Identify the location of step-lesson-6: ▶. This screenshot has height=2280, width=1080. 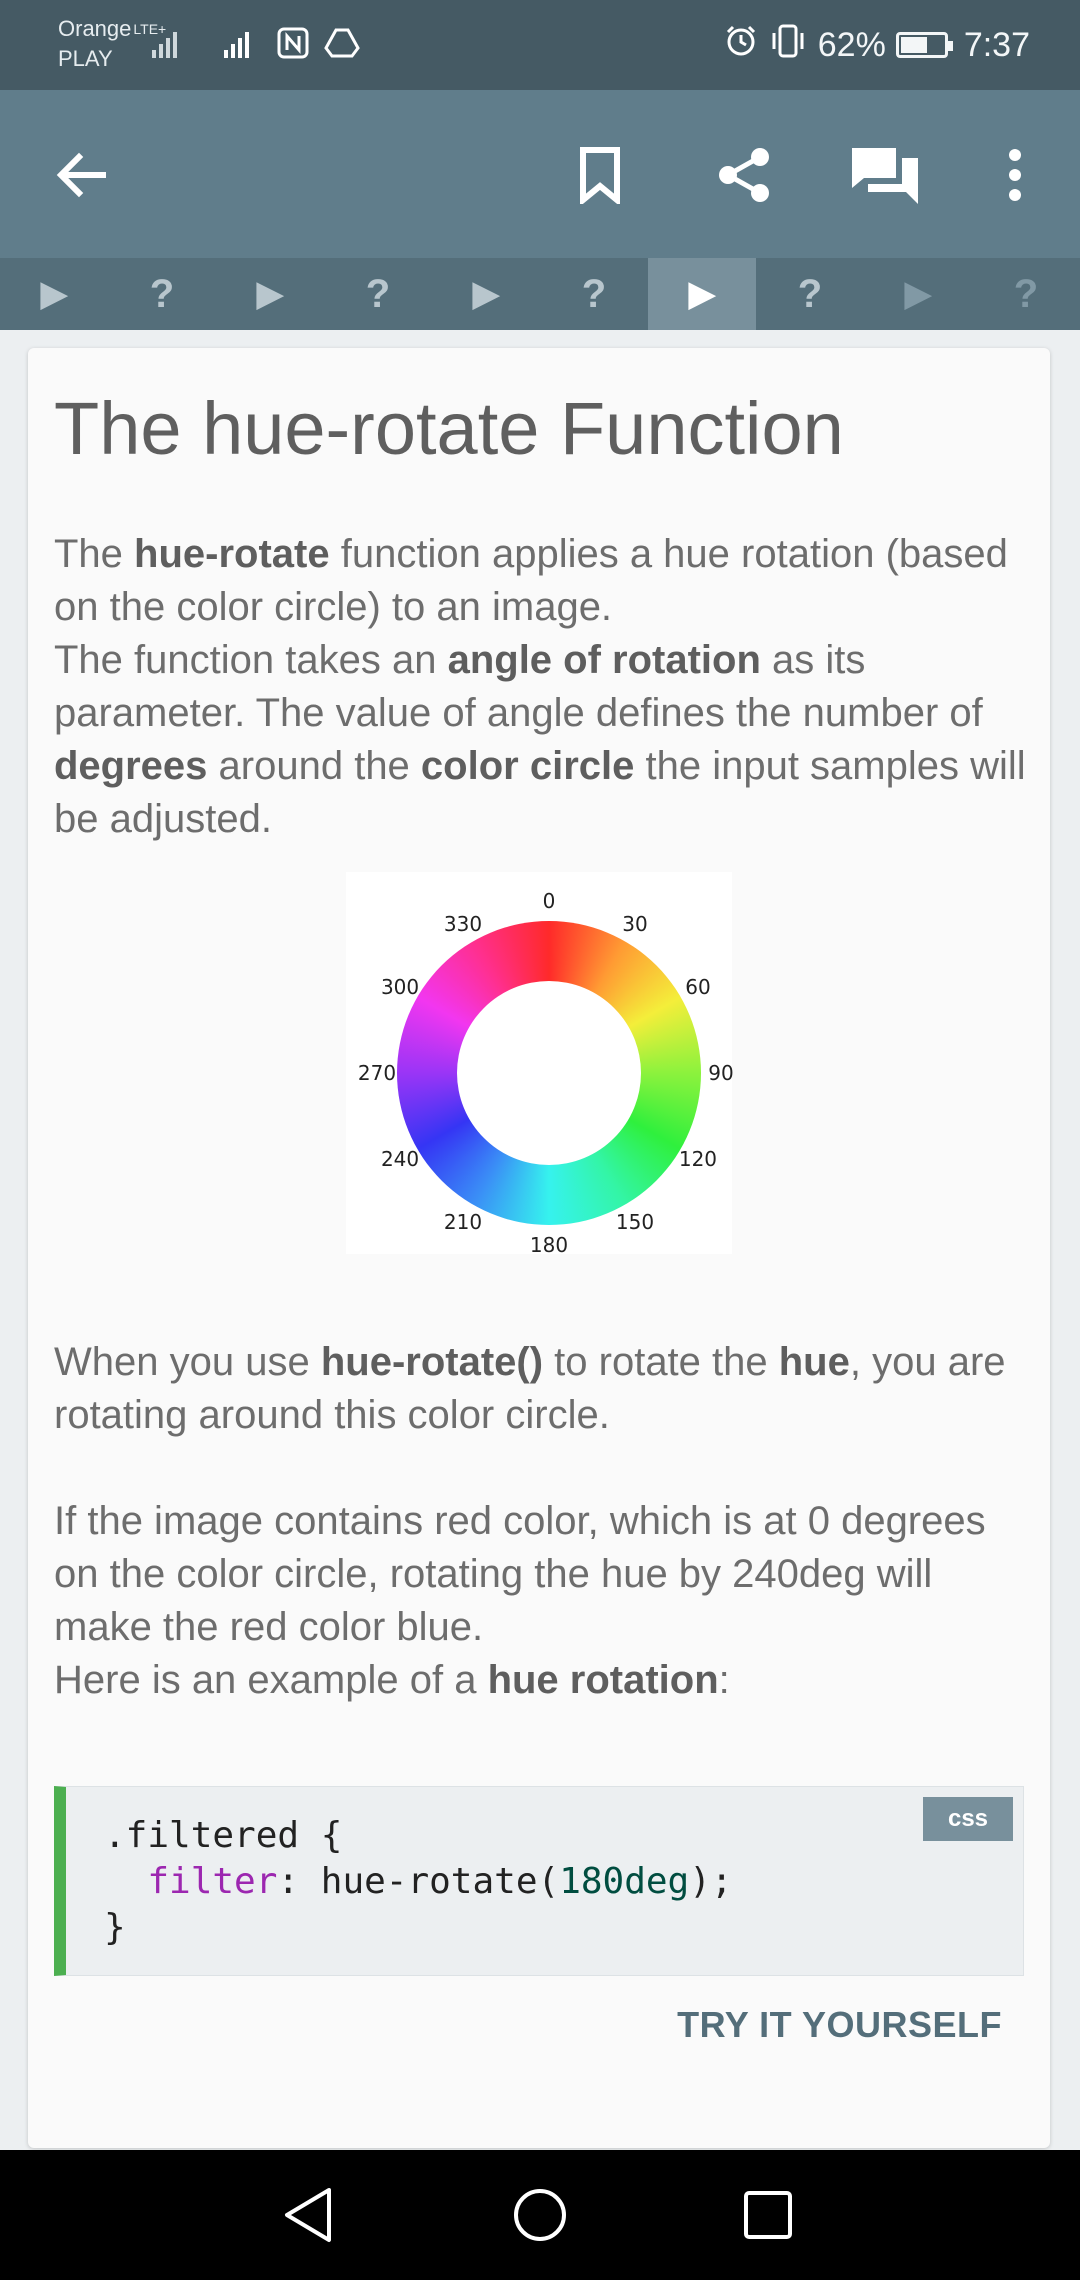
(702, 294).